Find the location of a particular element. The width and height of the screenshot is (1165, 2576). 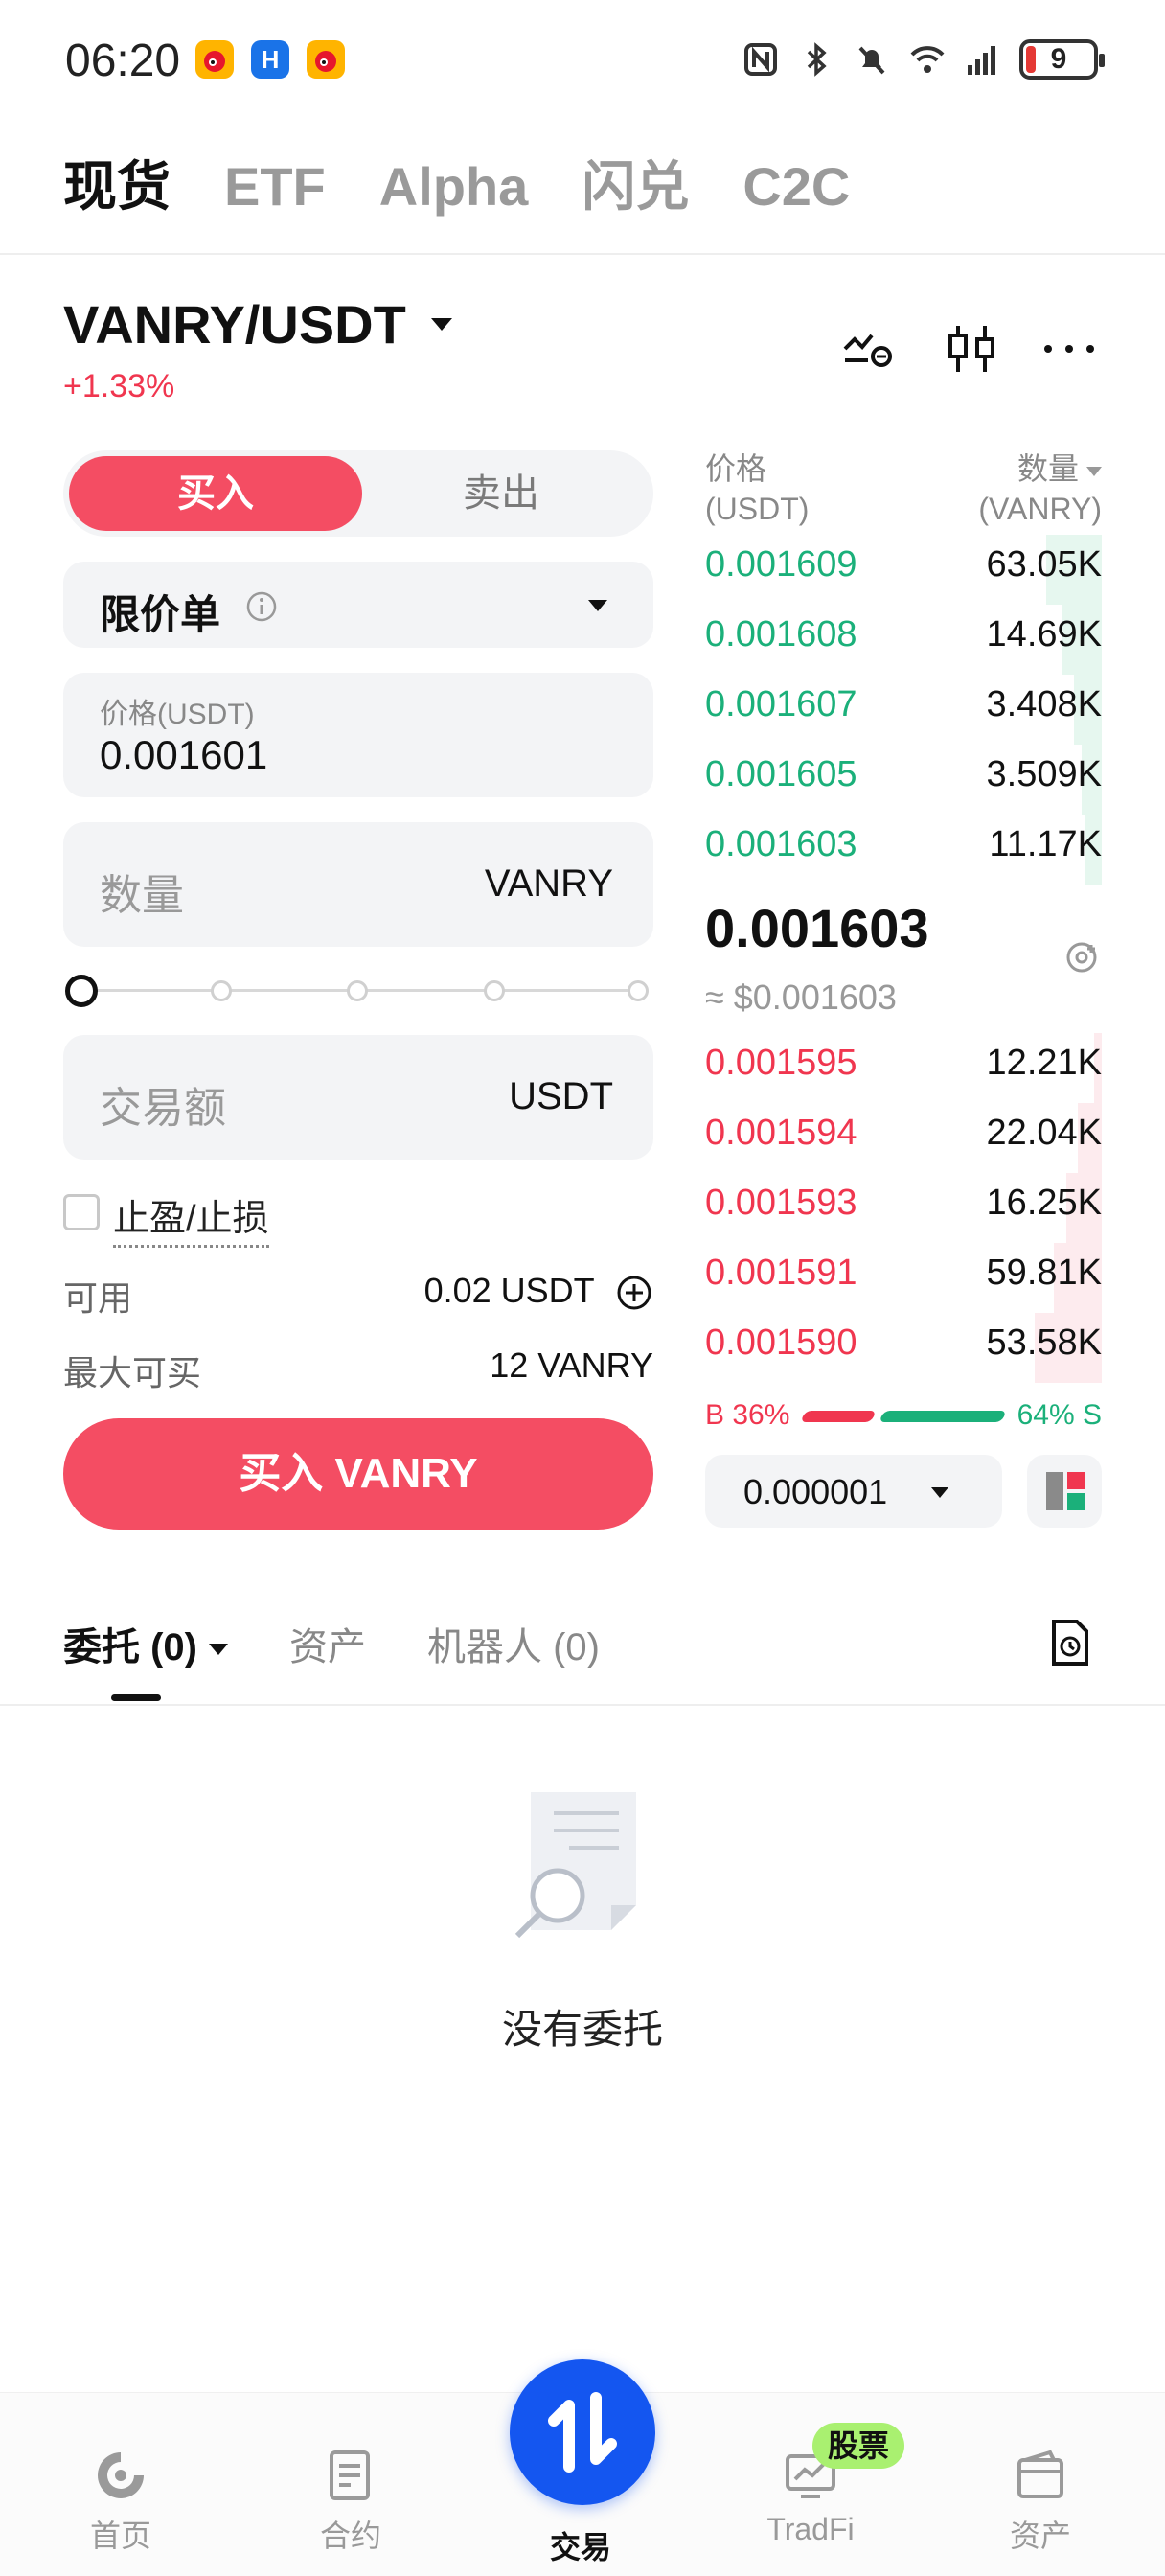

info-icon is located at coordinates (261, 606).